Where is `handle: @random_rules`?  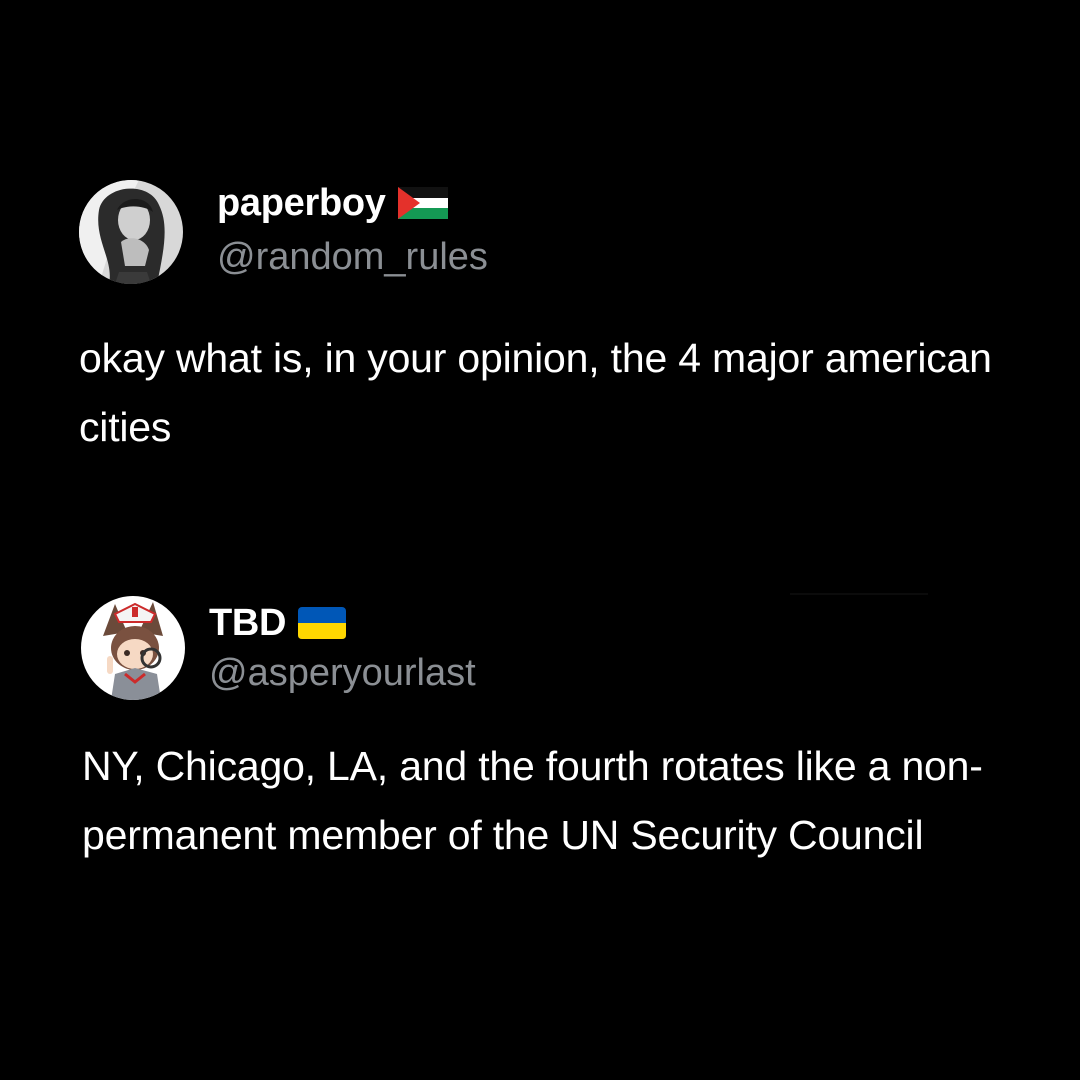
handle: @random_rules is located at coordinates (352, 257).